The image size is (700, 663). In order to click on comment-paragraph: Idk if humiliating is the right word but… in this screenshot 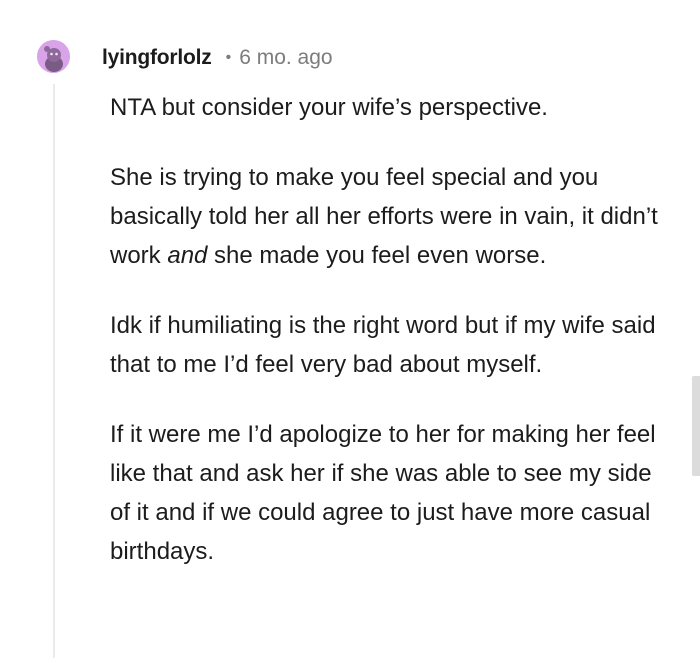, I will do `click(383, 345)`.